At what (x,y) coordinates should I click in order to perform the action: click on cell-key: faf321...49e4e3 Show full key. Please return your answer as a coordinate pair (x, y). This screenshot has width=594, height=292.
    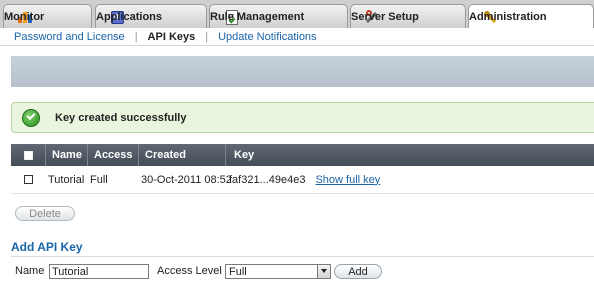
    Looking at the image, I should click on (304, 179).